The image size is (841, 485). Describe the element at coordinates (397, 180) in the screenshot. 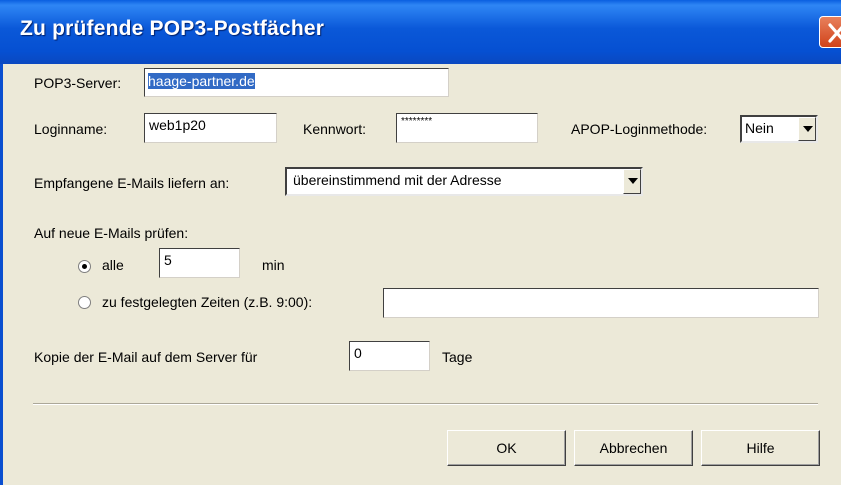

I see `deliver-value: übereinstimmend mit der Adresse` at that location.